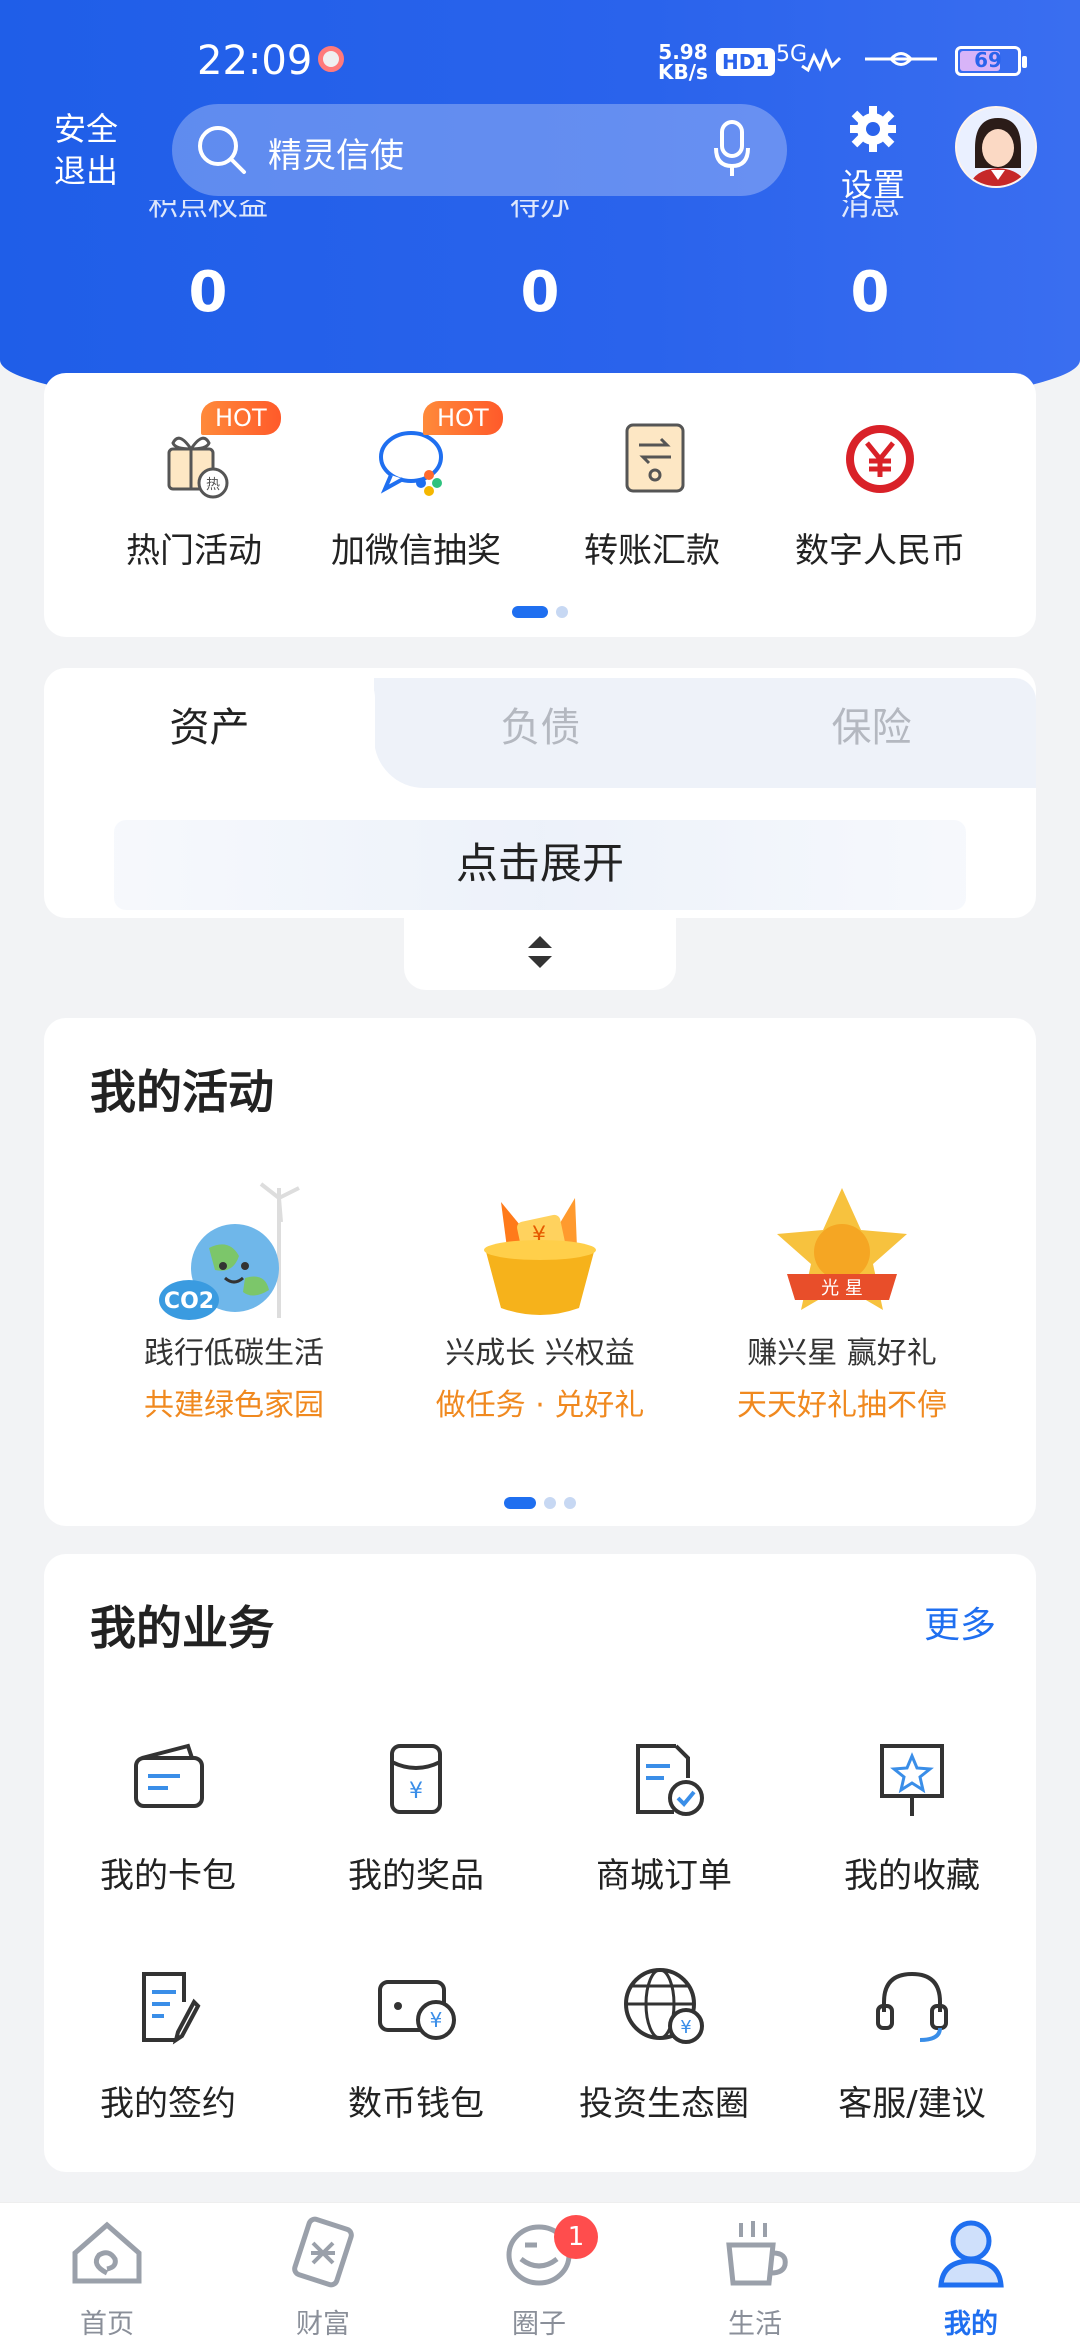  Describe the element at coordinates (171, 2008) in the screenshot. I see `contract-icon` at that location.